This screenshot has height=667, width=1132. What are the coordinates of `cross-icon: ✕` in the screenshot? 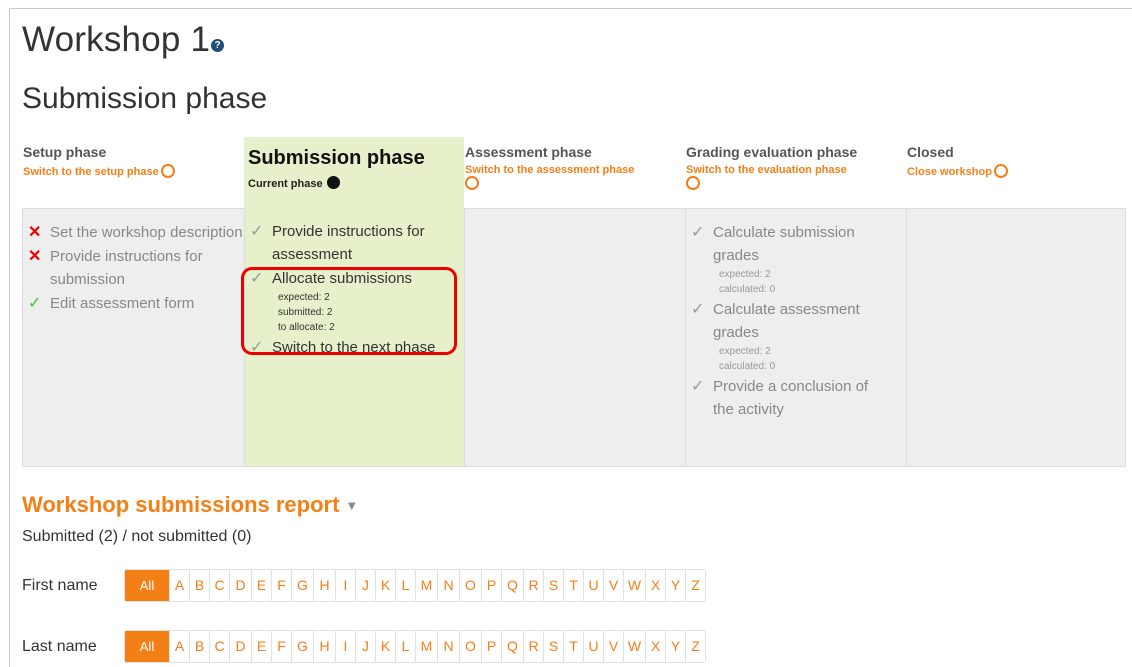 It's located at (35, 256).